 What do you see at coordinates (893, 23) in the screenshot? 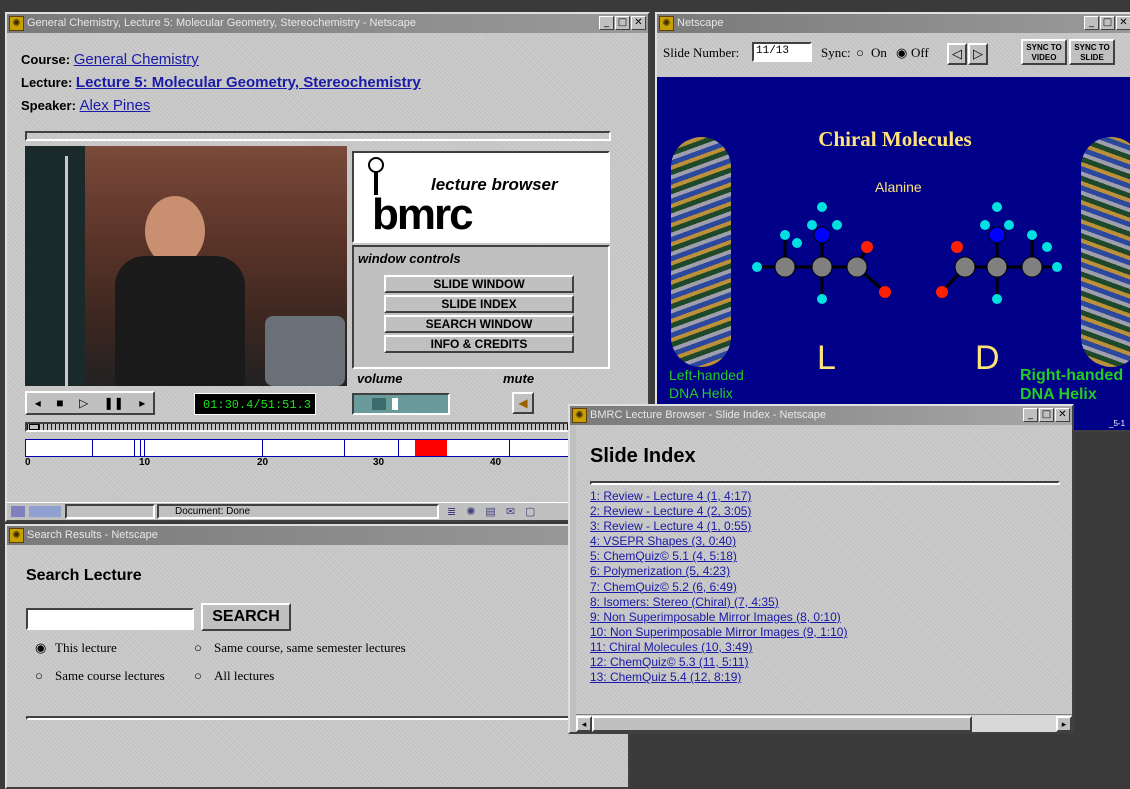
I see `slide-window-titlebar: ✺ Netscape _ □ ✕` at bounding box center [893, 23].